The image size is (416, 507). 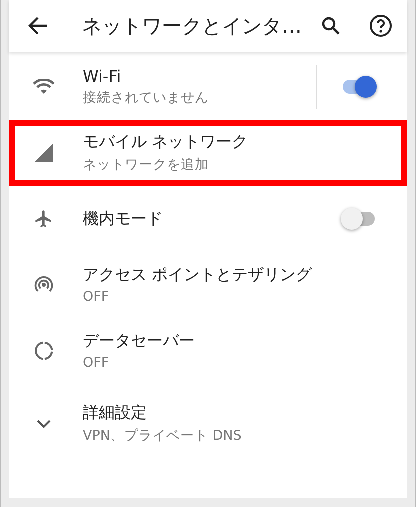 What do you see at coordinates (44, 87) in the screenshot?
I see `wifi-icon` at bounding box center [44, 87].